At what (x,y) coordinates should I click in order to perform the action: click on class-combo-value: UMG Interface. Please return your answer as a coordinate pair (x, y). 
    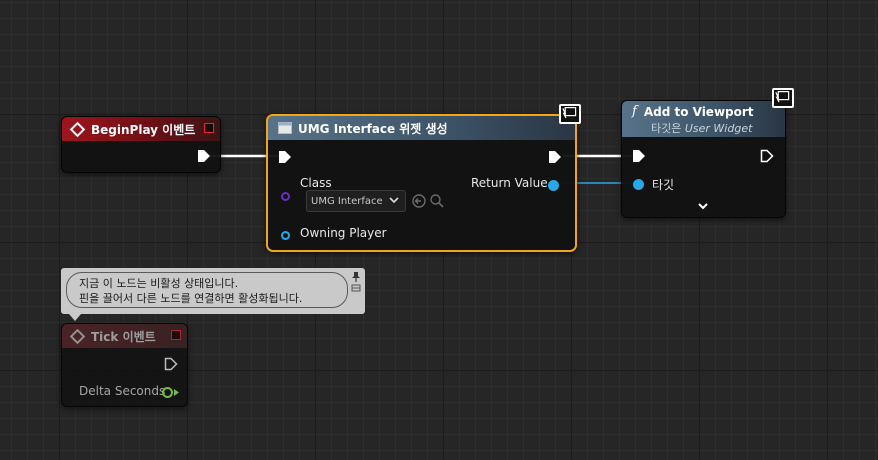
    Looking at the image, I should click on (347, 201).